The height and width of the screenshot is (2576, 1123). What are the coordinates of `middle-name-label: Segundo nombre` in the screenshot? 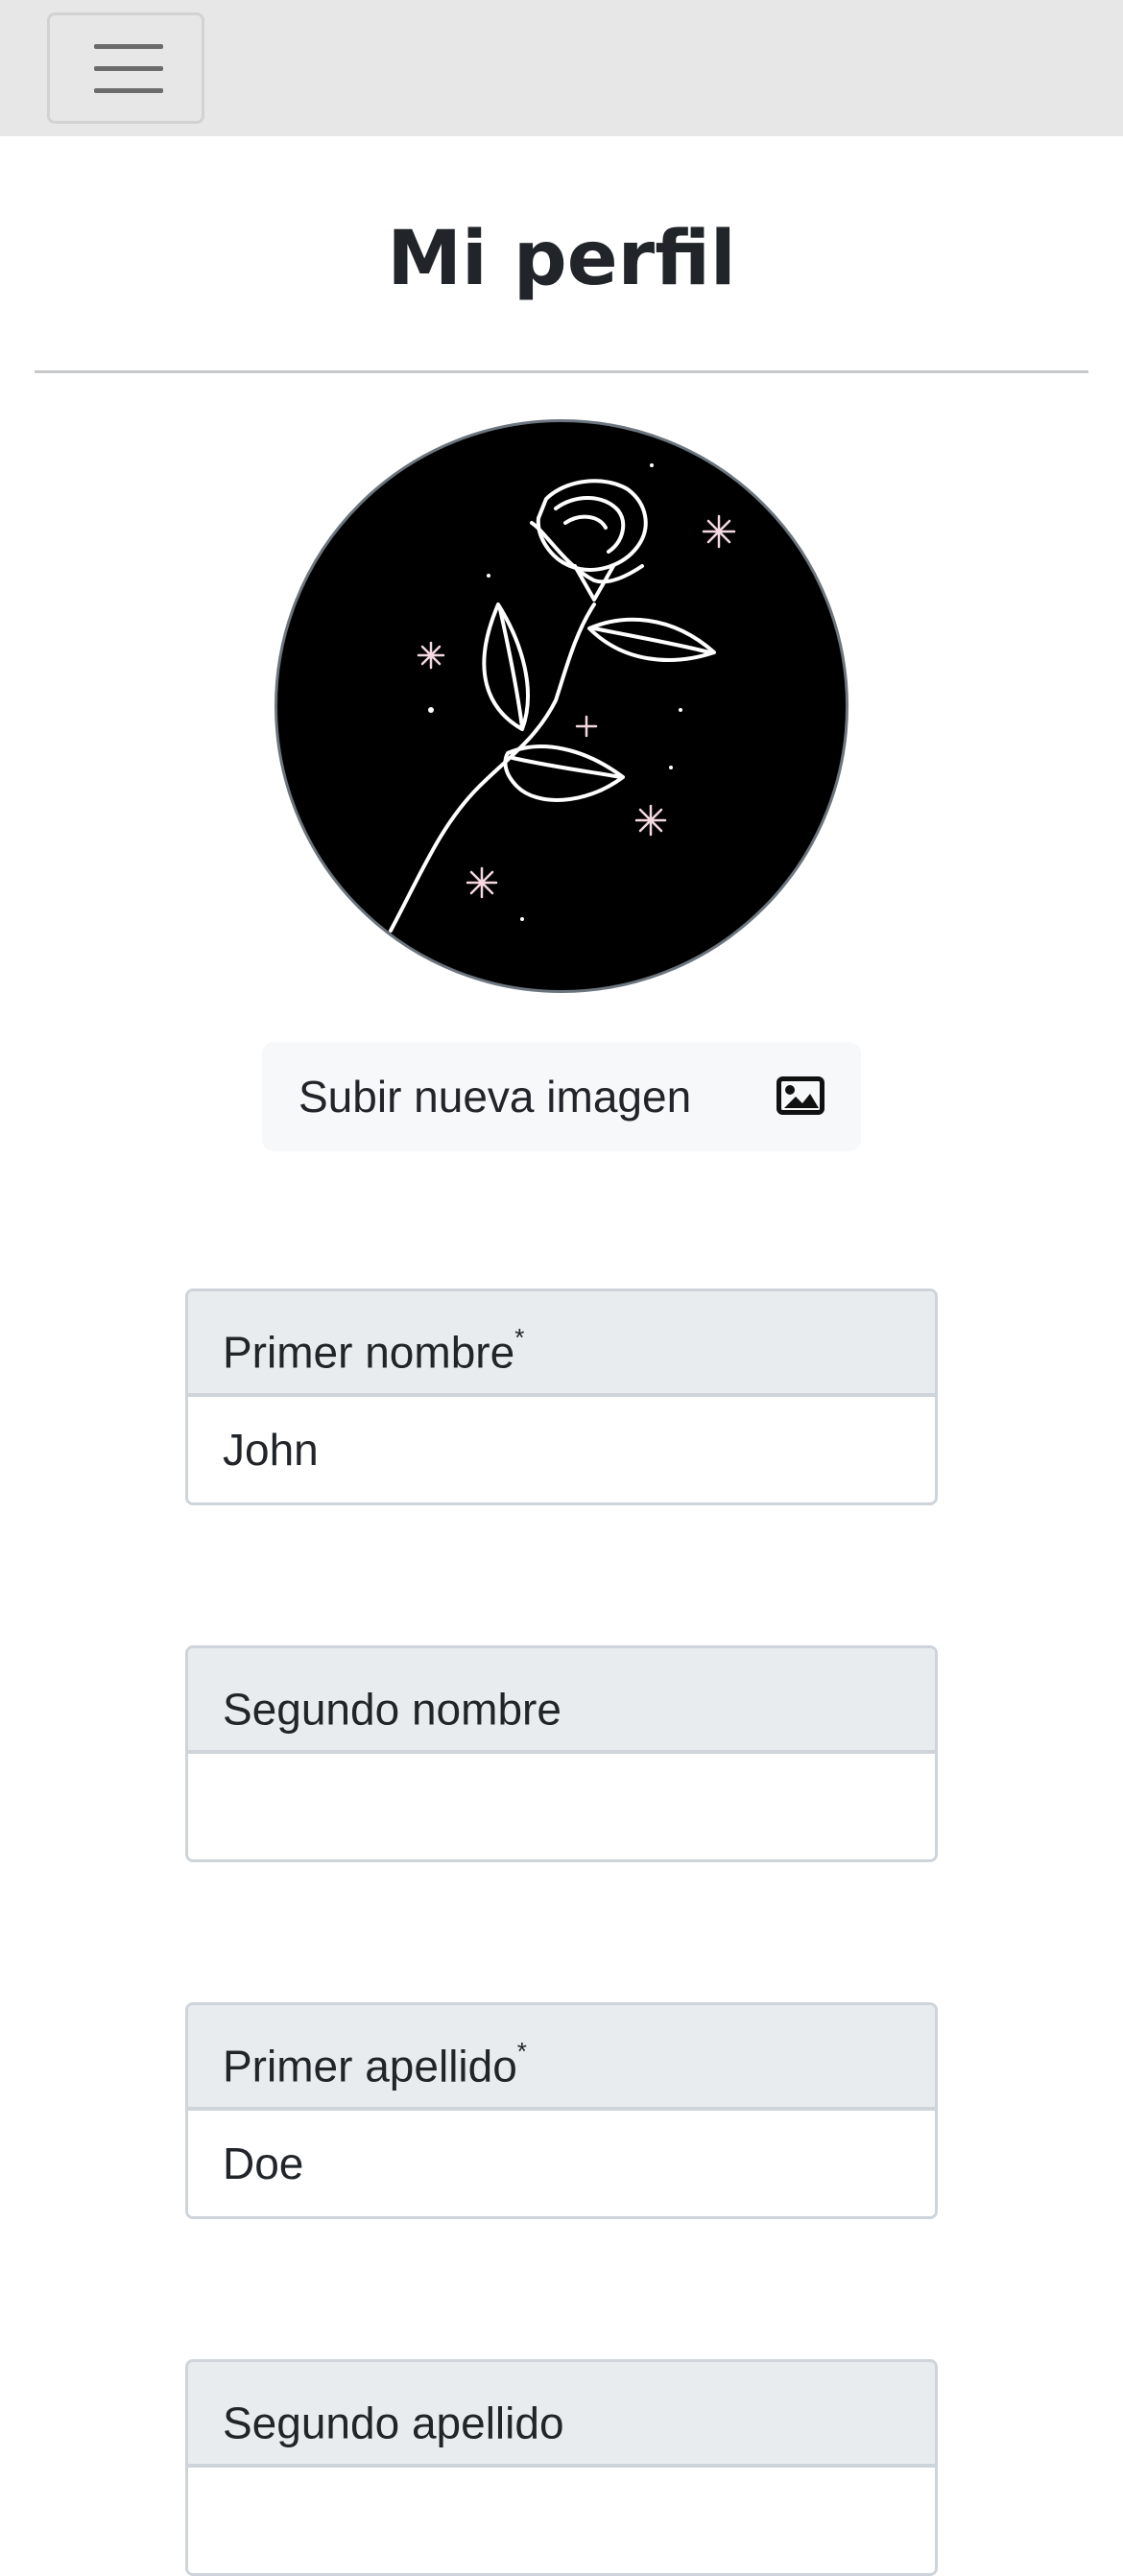 It's located at (561, 1701).